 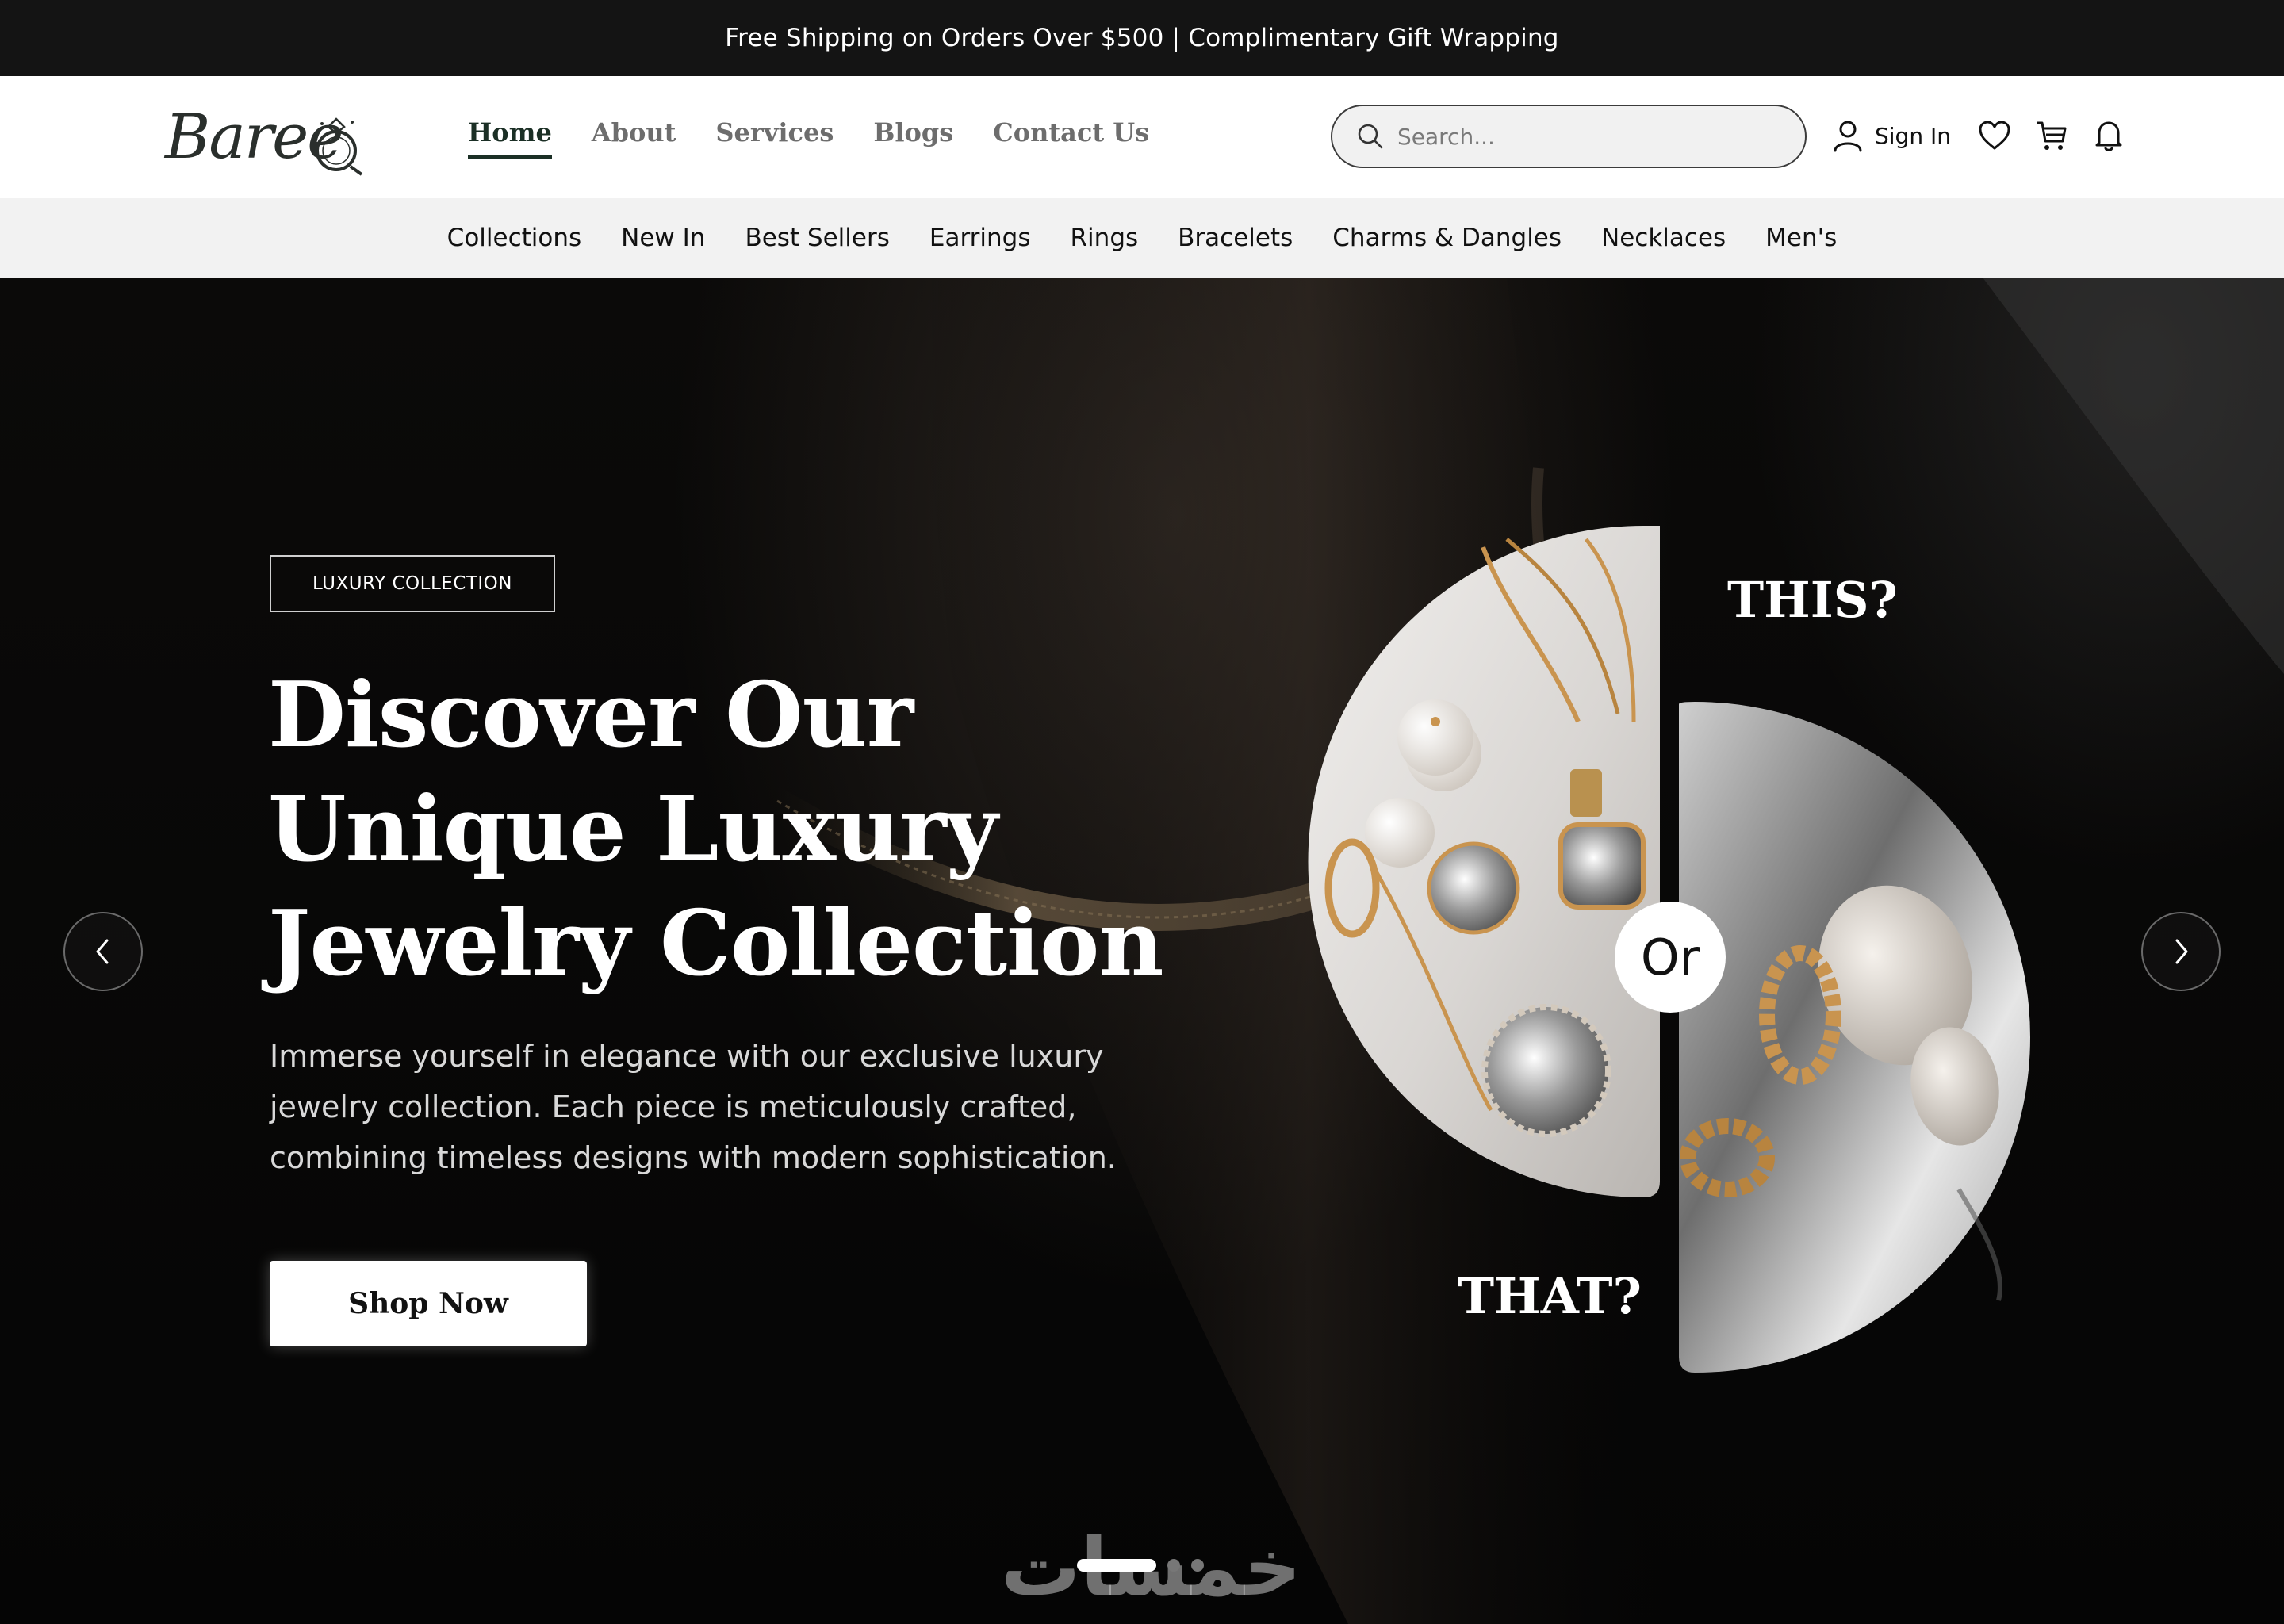 I want to click on search-icon, so click(x=1370, y=136).